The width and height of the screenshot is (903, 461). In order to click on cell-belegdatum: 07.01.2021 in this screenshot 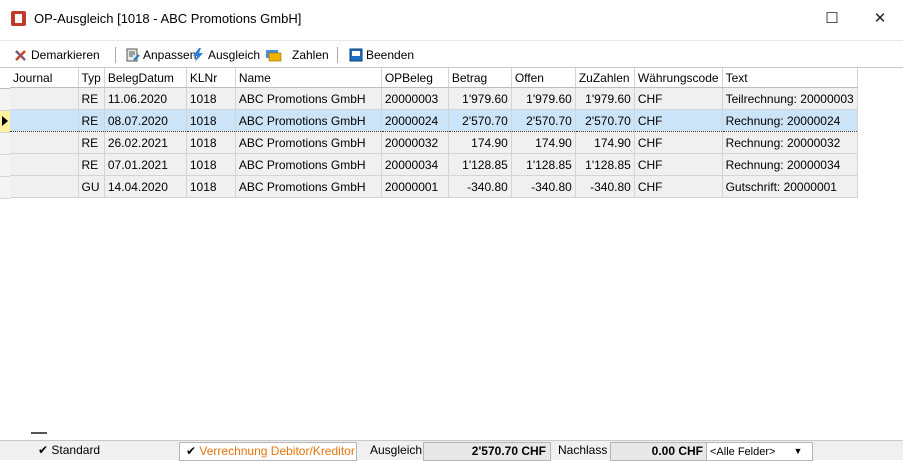, I will do `click(145, 164)`.